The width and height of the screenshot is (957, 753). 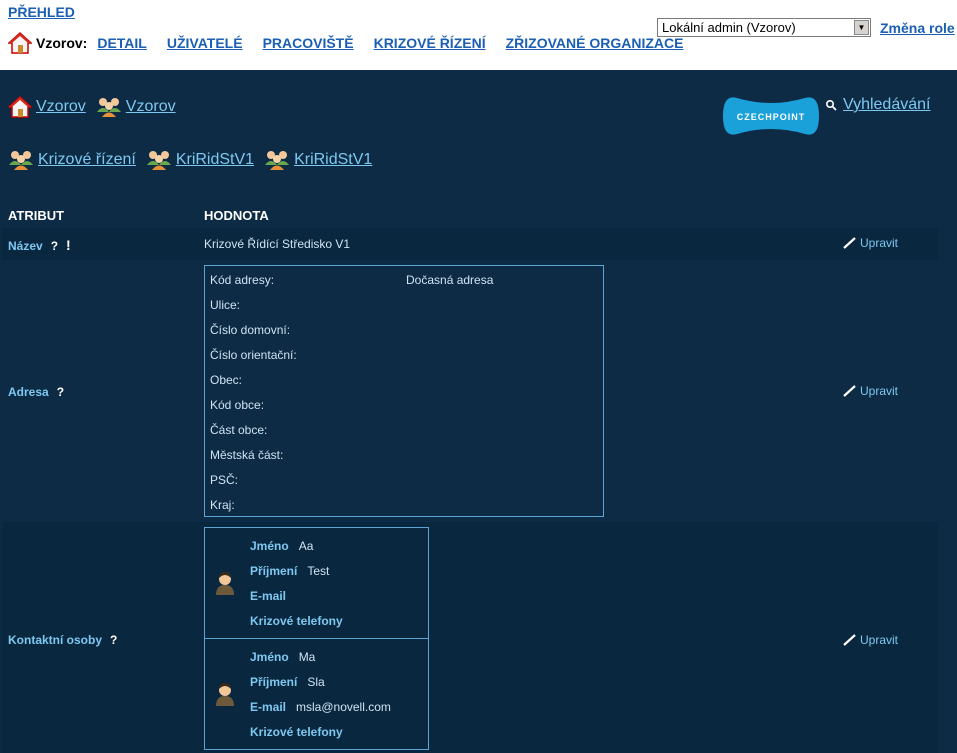 I want to click on role-select: Lokální admin (Vzorov) ▼, so click(x=764, y=27).